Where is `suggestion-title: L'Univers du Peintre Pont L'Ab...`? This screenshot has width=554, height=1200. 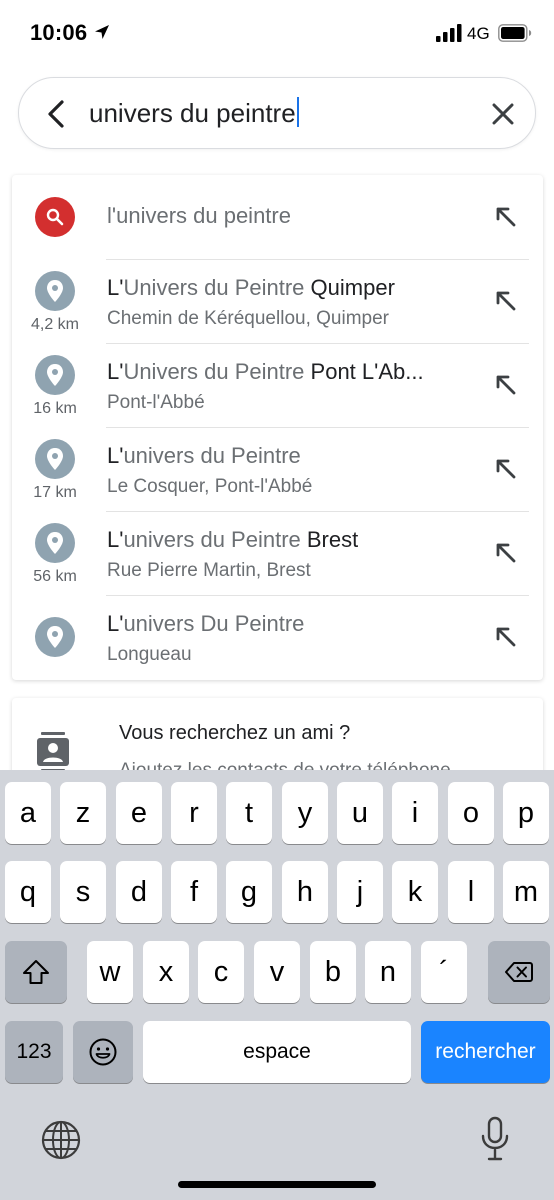
suggestion-title: L'Univers du Peintre Pont L'Ab... is located at coordinates (265, 371).